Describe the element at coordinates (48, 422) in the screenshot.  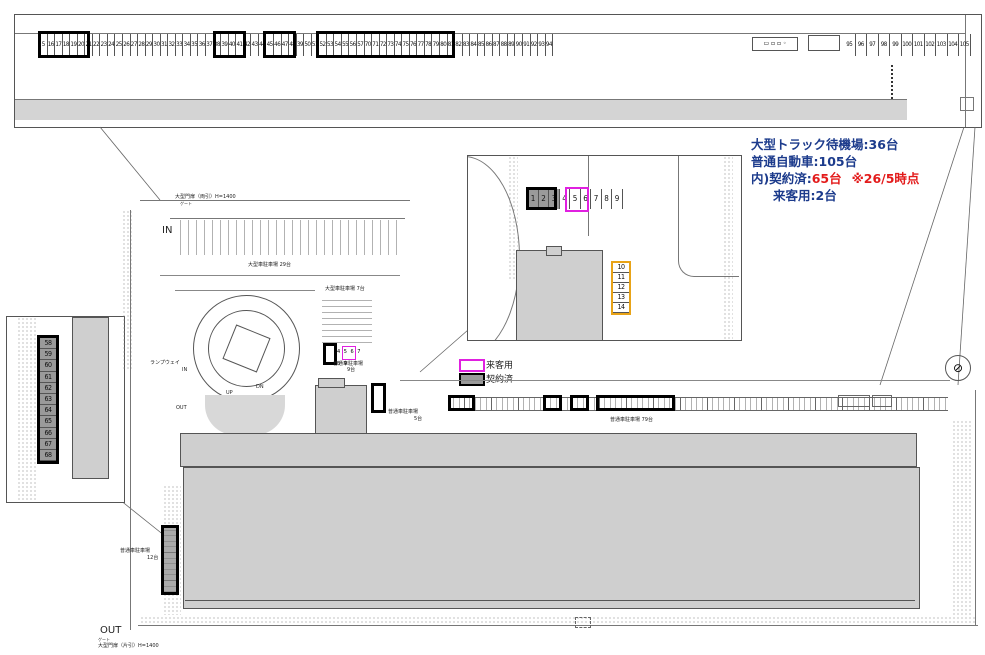
I see `inset-left-stall: 65` at that location.